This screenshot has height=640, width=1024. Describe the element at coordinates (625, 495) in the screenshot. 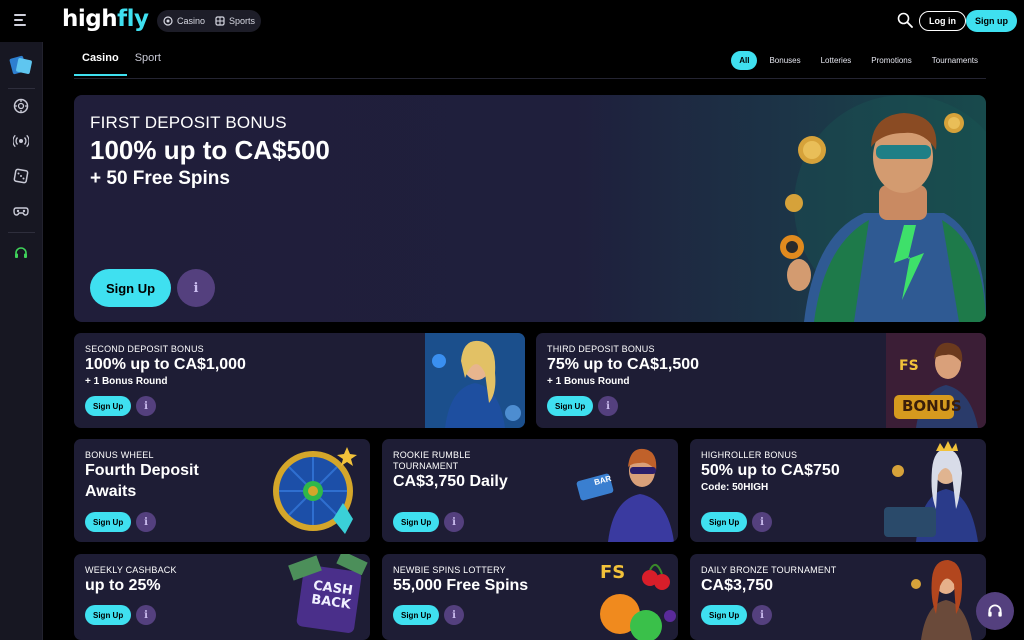

I see `rookie-hero-illustration` at that location.